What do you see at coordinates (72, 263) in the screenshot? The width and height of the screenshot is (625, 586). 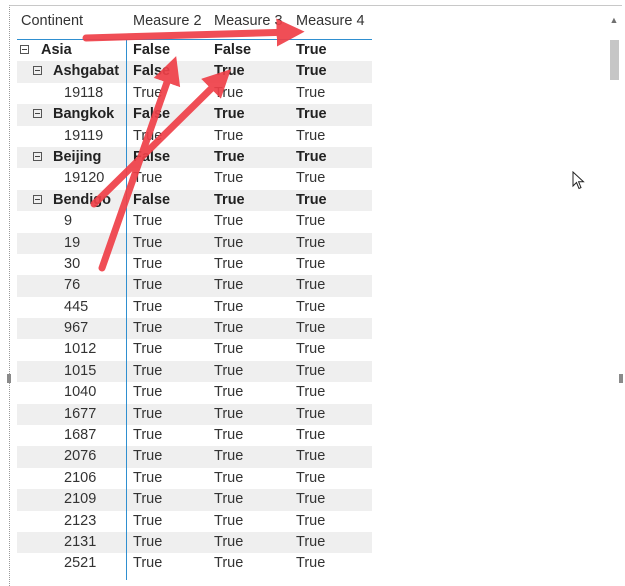 I see `row-label: 30` at bounding box center [72, 263].